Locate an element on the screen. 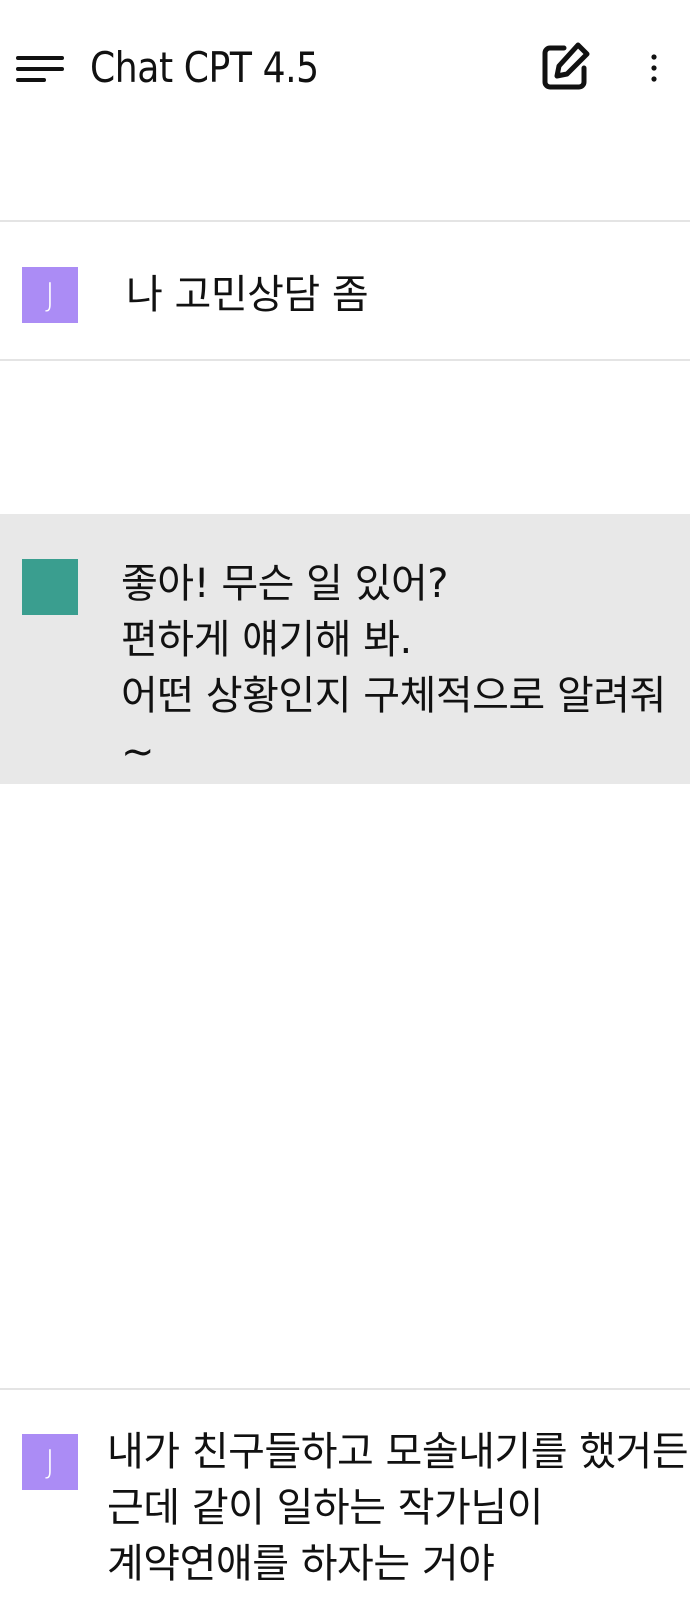 Image resolution: width=690 pixels, height=1600 pixels. menu-icon is located at coordinates (40, 69).